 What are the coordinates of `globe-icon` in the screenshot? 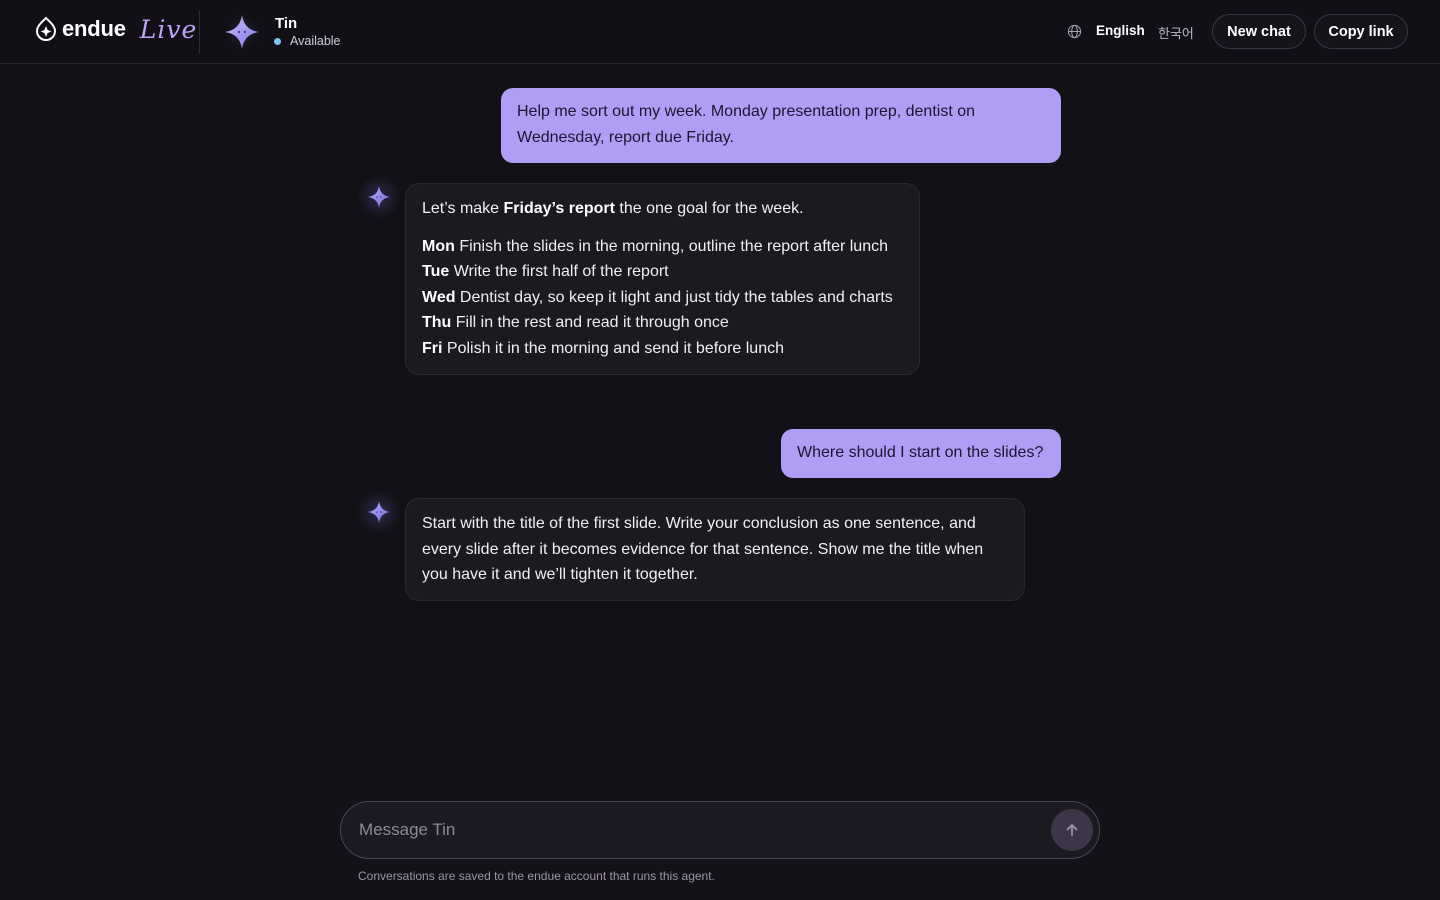 It's located at (1074, 31).